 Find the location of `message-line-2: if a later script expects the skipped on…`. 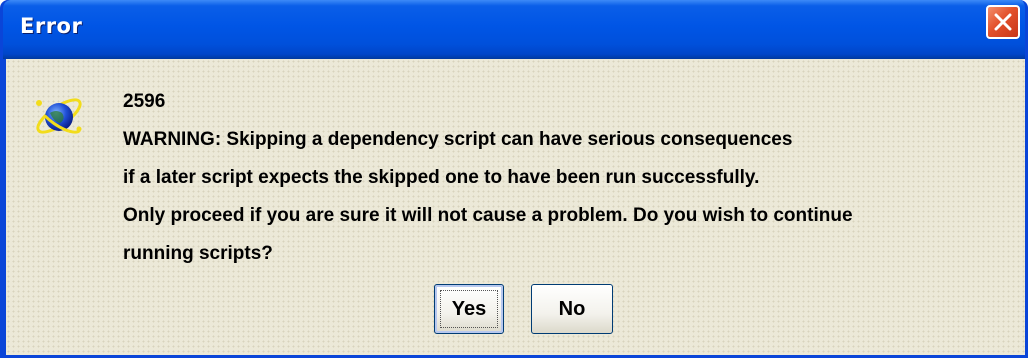

message-line-2: if a later script expects the skipped on… is located at coordinates (441, 177).